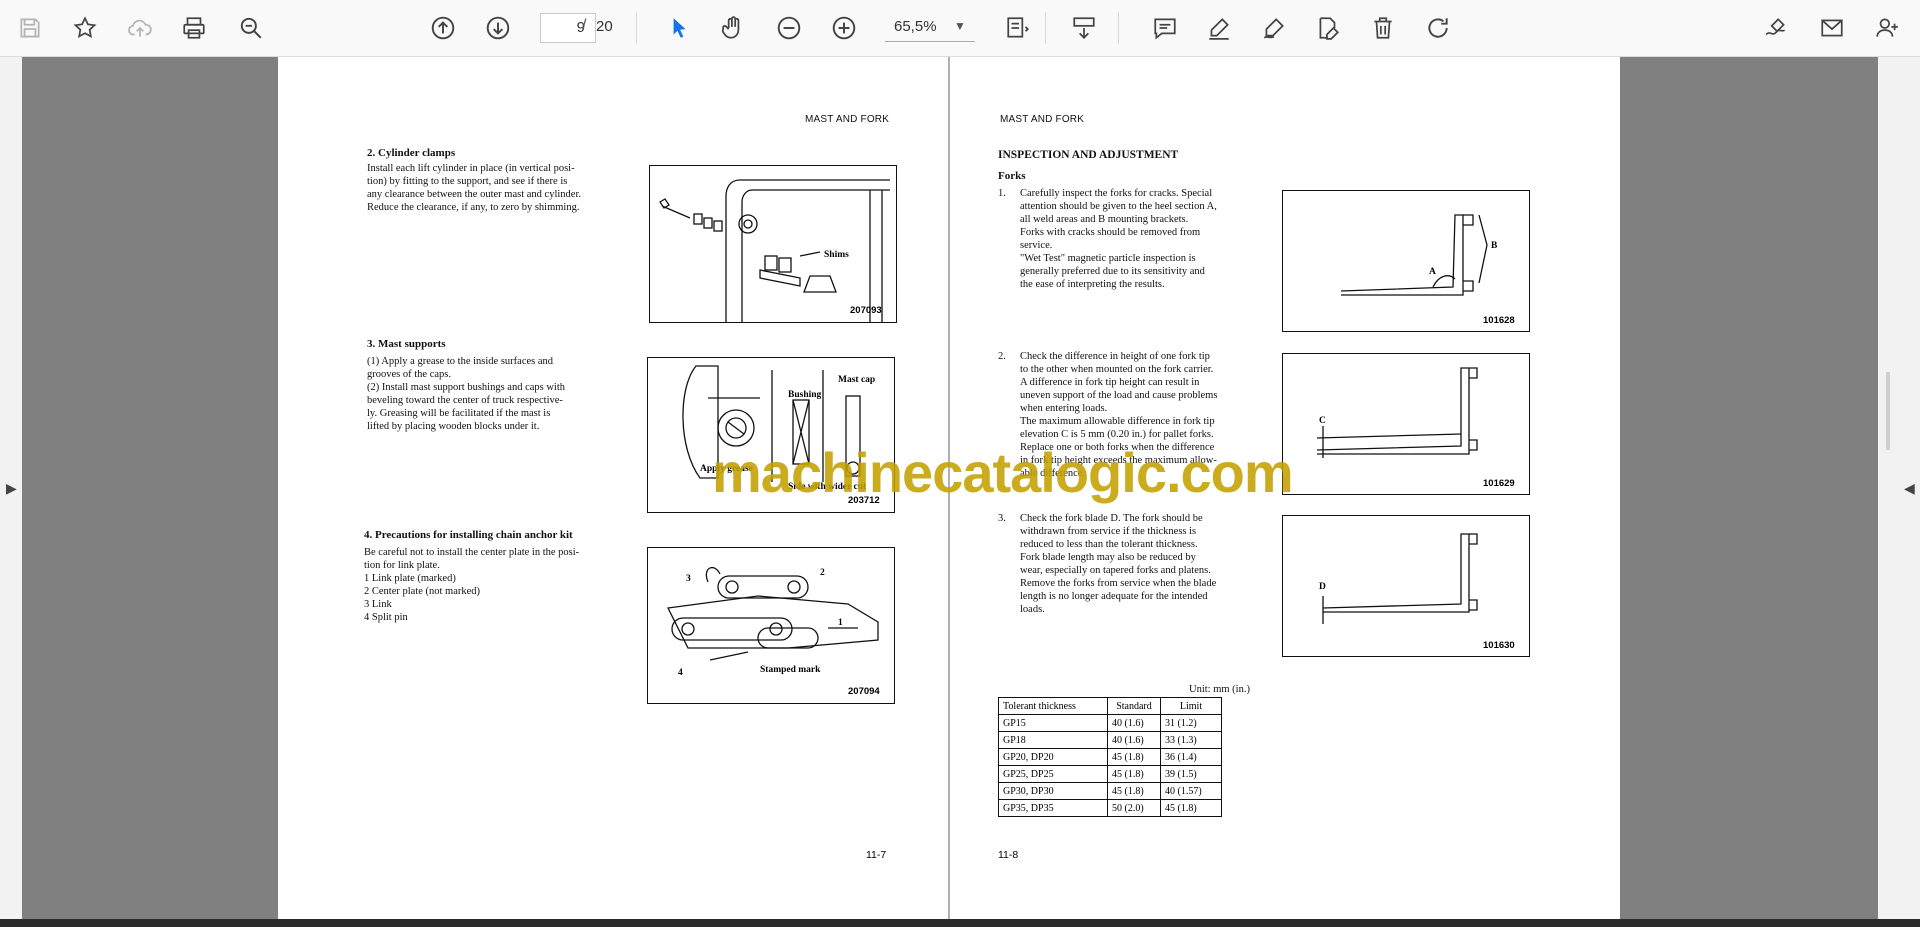 The height and width of the screenshot is (927, 1920). I want to click on scroll-mode-icon, so click(1084, 28).